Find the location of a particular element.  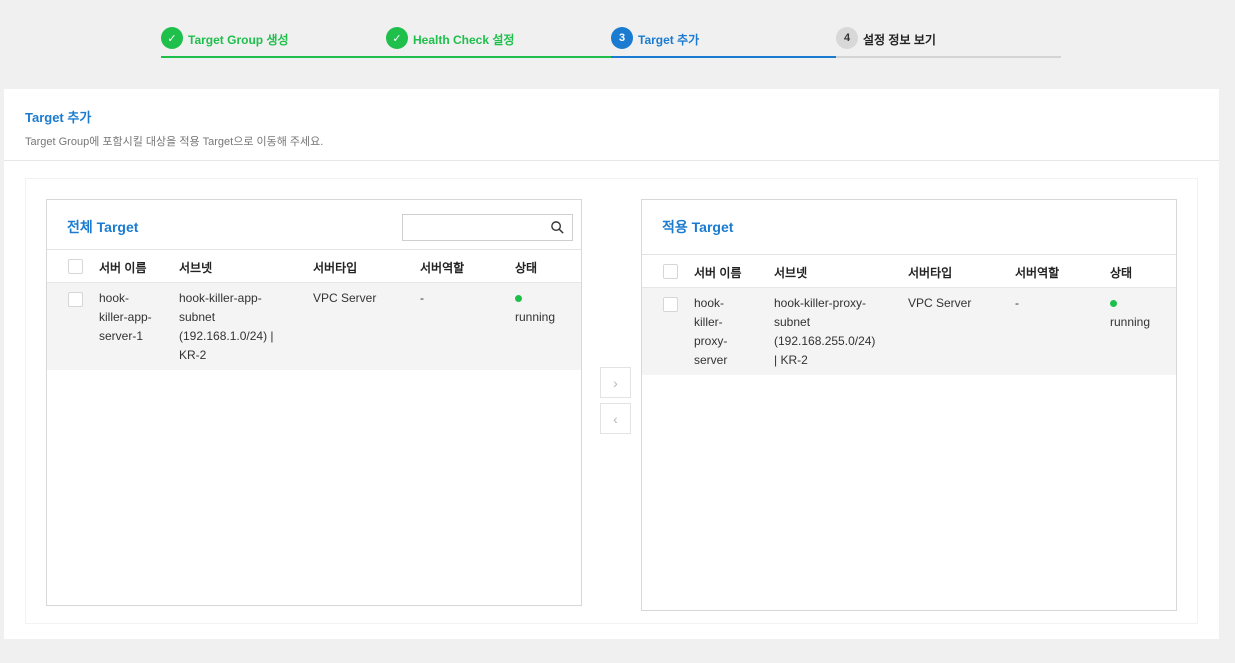

step-target-group: ✓ Target Group 생성 is located at coordinates (273, 42).